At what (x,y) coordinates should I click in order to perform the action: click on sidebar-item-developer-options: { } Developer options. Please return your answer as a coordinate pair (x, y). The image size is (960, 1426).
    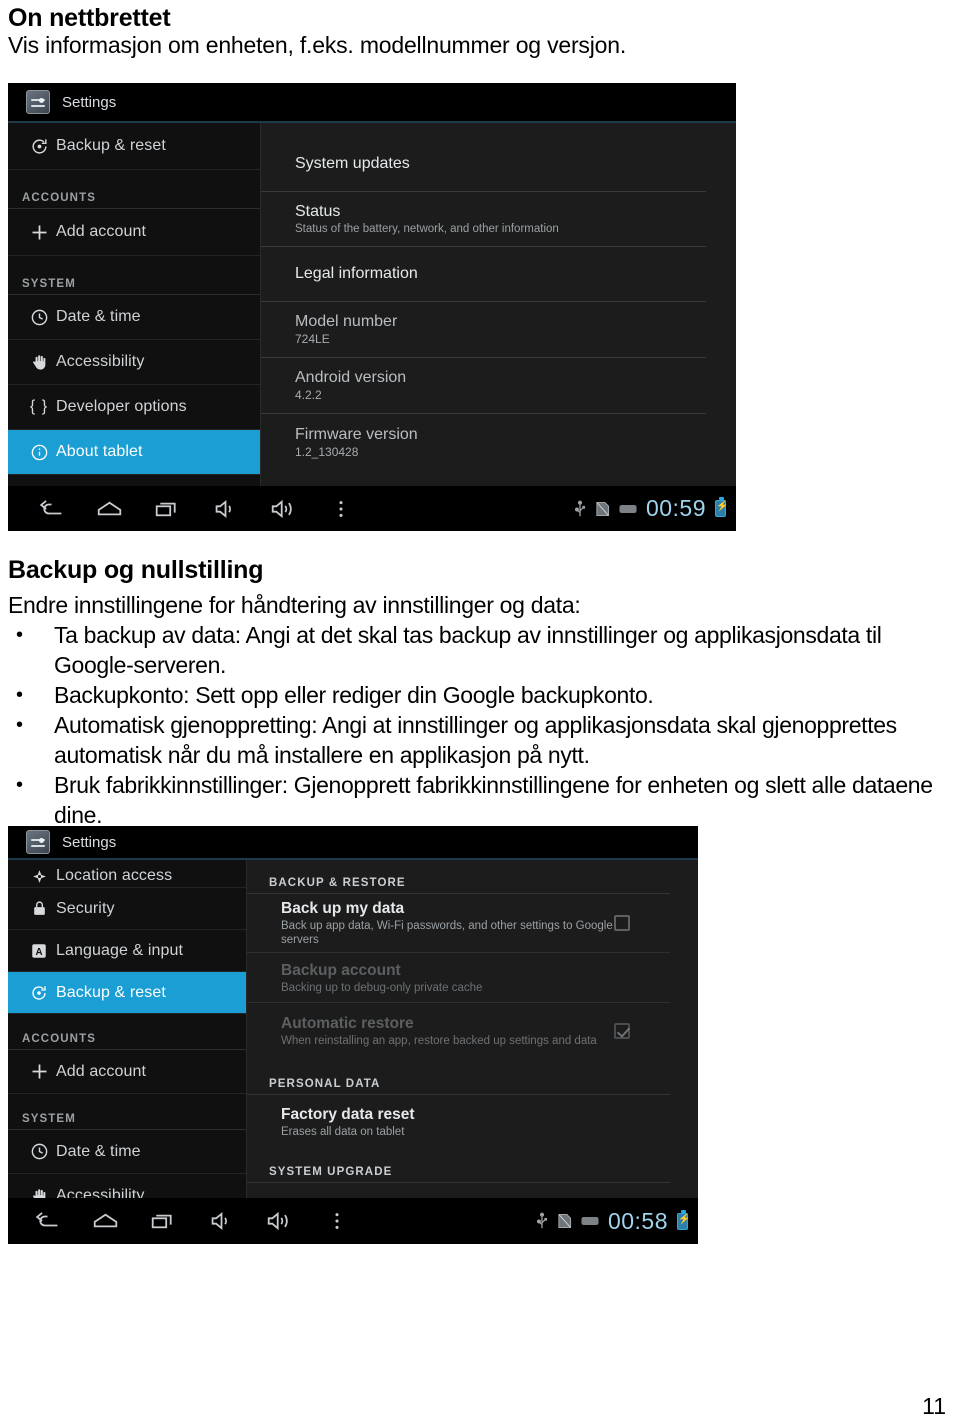
    Looking at the image, I should click on (134, 407).